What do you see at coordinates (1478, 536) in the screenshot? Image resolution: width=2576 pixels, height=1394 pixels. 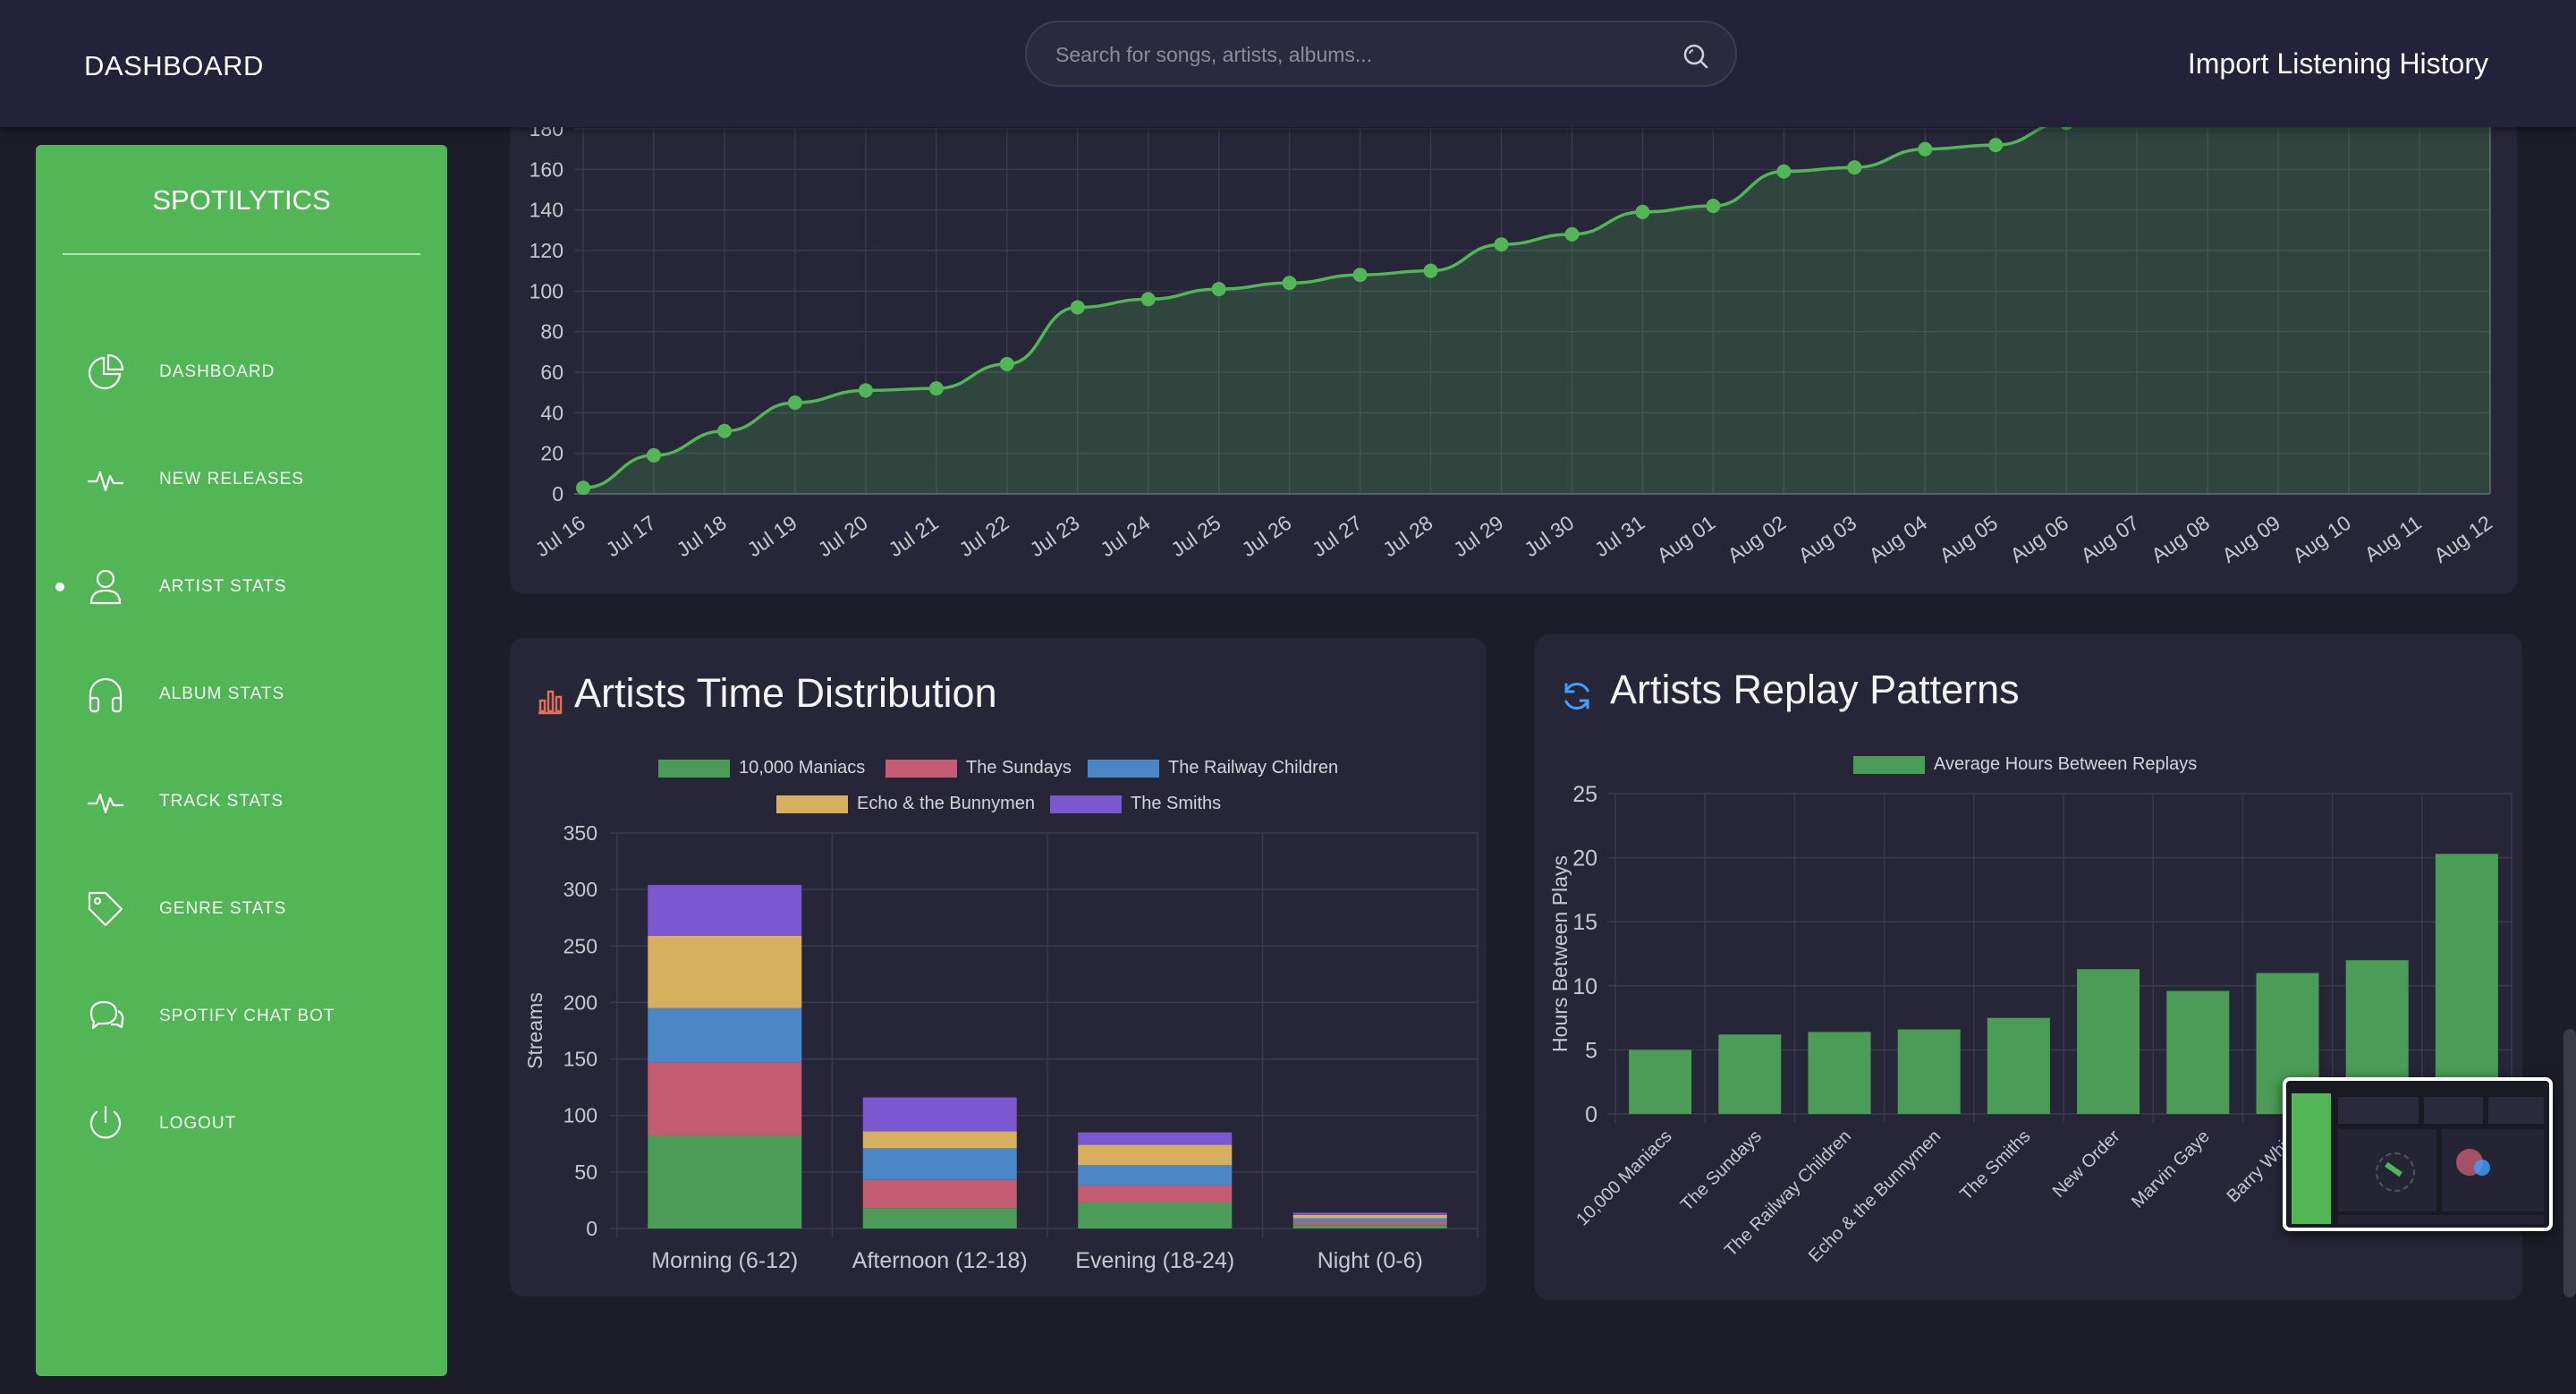 I see `x-tick-label: Jul 29` at bounding box center [1478, 536].